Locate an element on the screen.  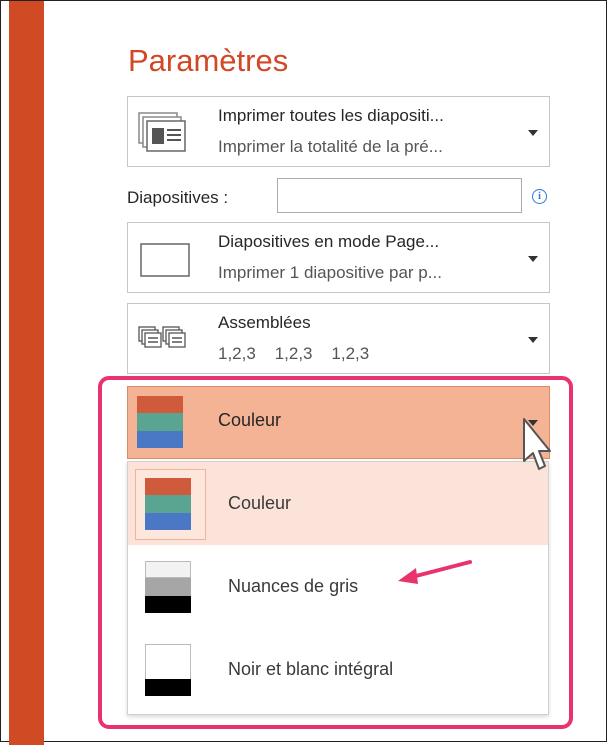
slides-label: Diapositives : is located at coordinates (178, 197).